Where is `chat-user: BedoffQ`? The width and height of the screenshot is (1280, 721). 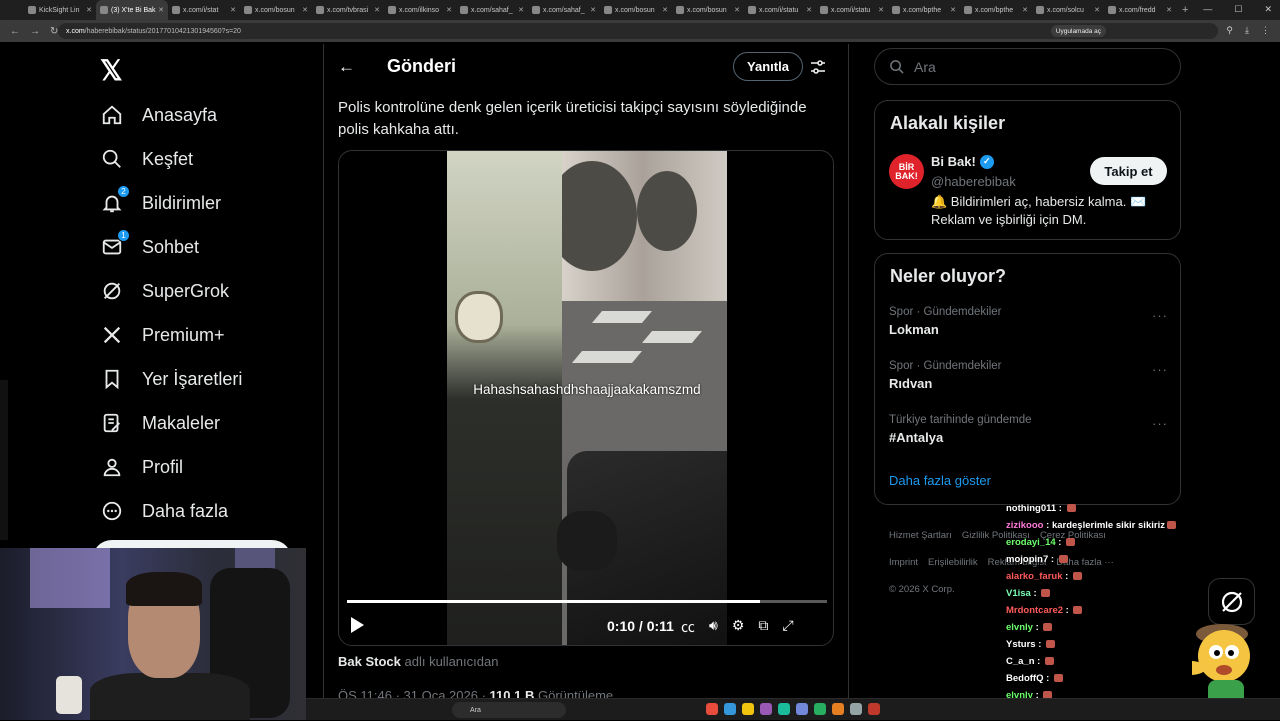 chat-user: BedoffQ is located at coordinates (1025, 678).